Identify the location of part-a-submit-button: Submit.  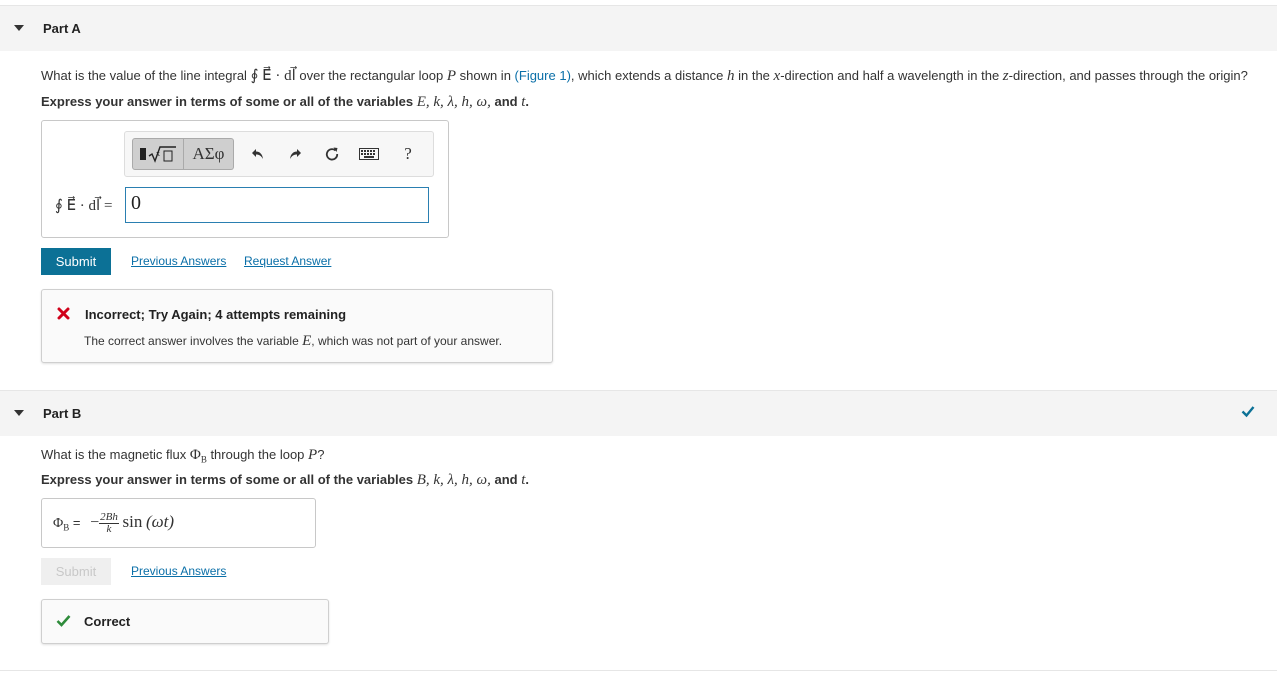
(76, 261).